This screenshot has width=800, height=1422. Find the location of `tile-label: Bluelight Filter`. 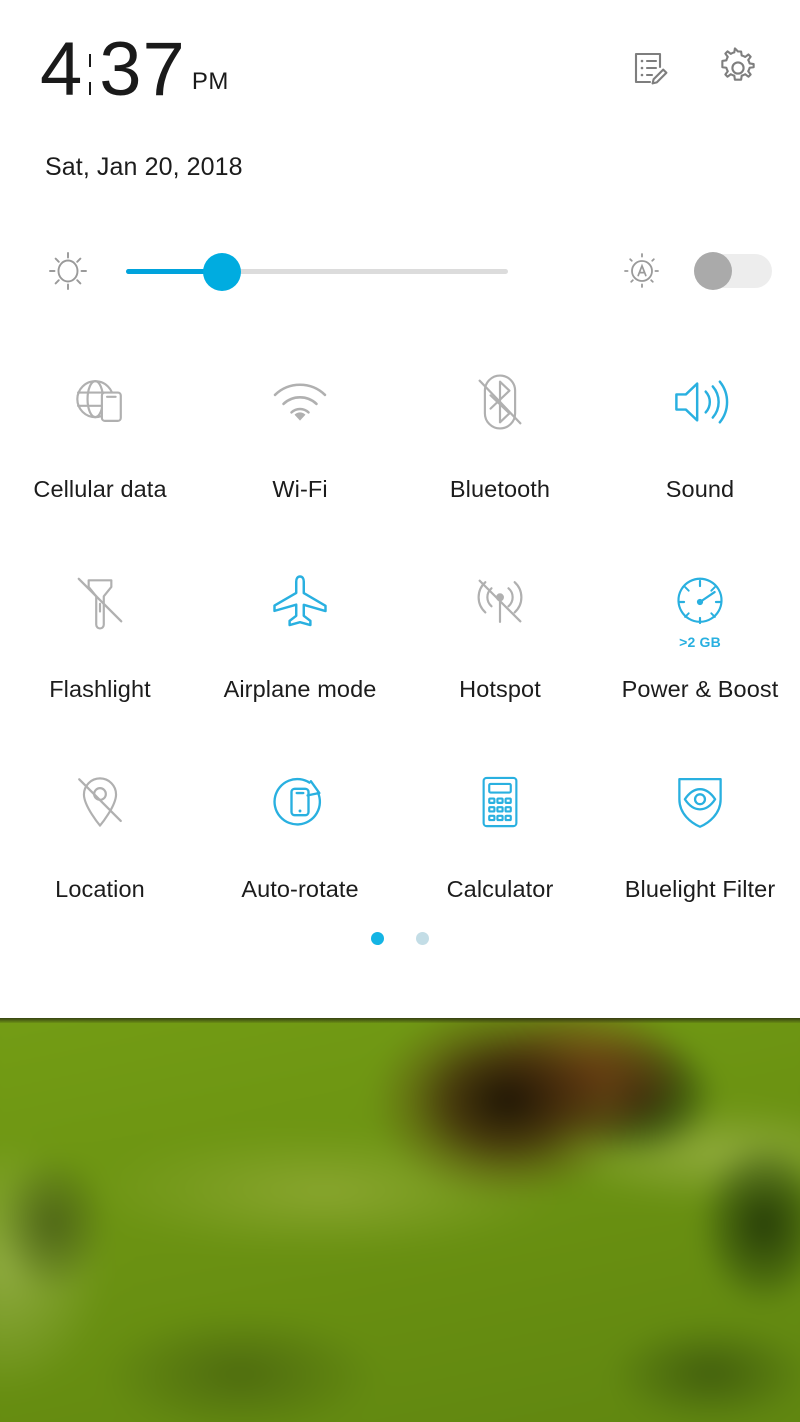

tile-label: Bluelight Filter is located at coordinates (700, 889).